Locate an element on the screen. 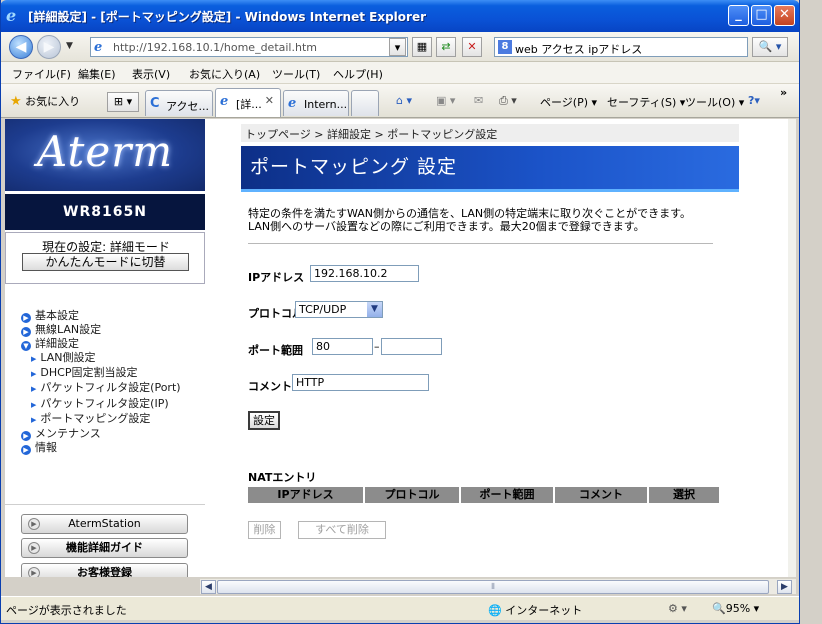 The image size is (822, 624). sidebar-subitem-label: LAN側設定 is located at coordinates (68, 357).